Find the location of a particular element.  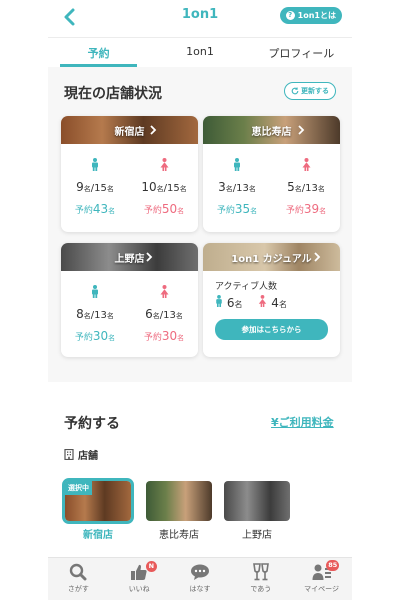

store-card-header: 恵比寿店 is located at coordinates (271, 130).